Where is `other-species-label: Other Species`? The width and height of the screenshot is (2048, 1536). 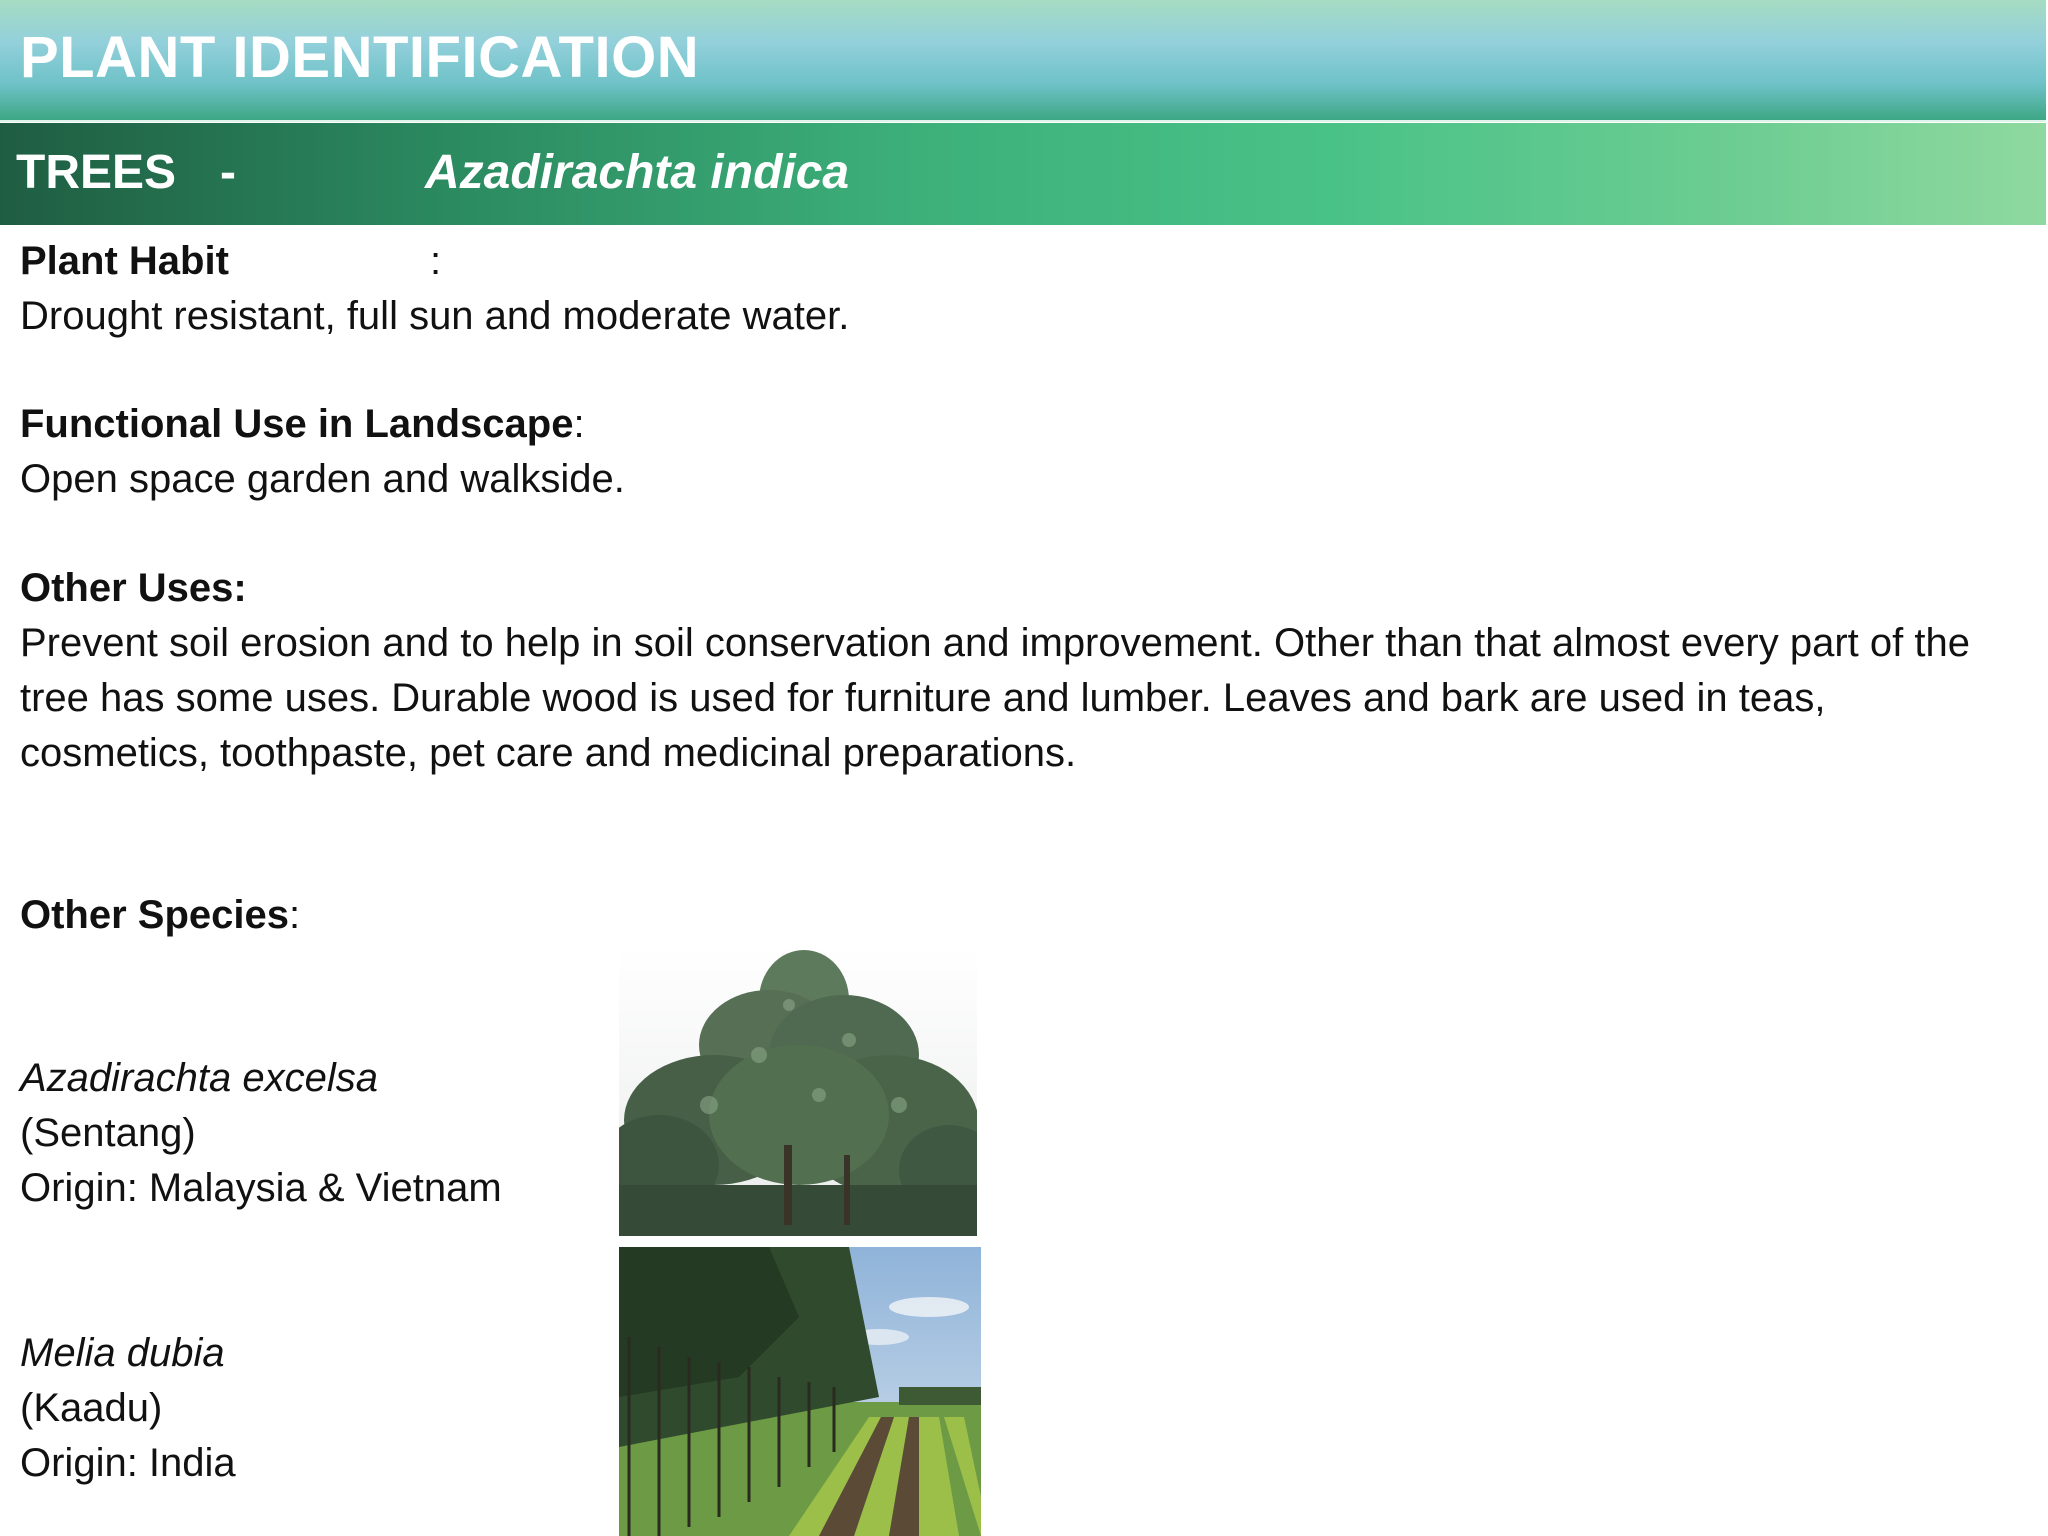 other-species-label: Other Species is located at coordinates (155, 915).